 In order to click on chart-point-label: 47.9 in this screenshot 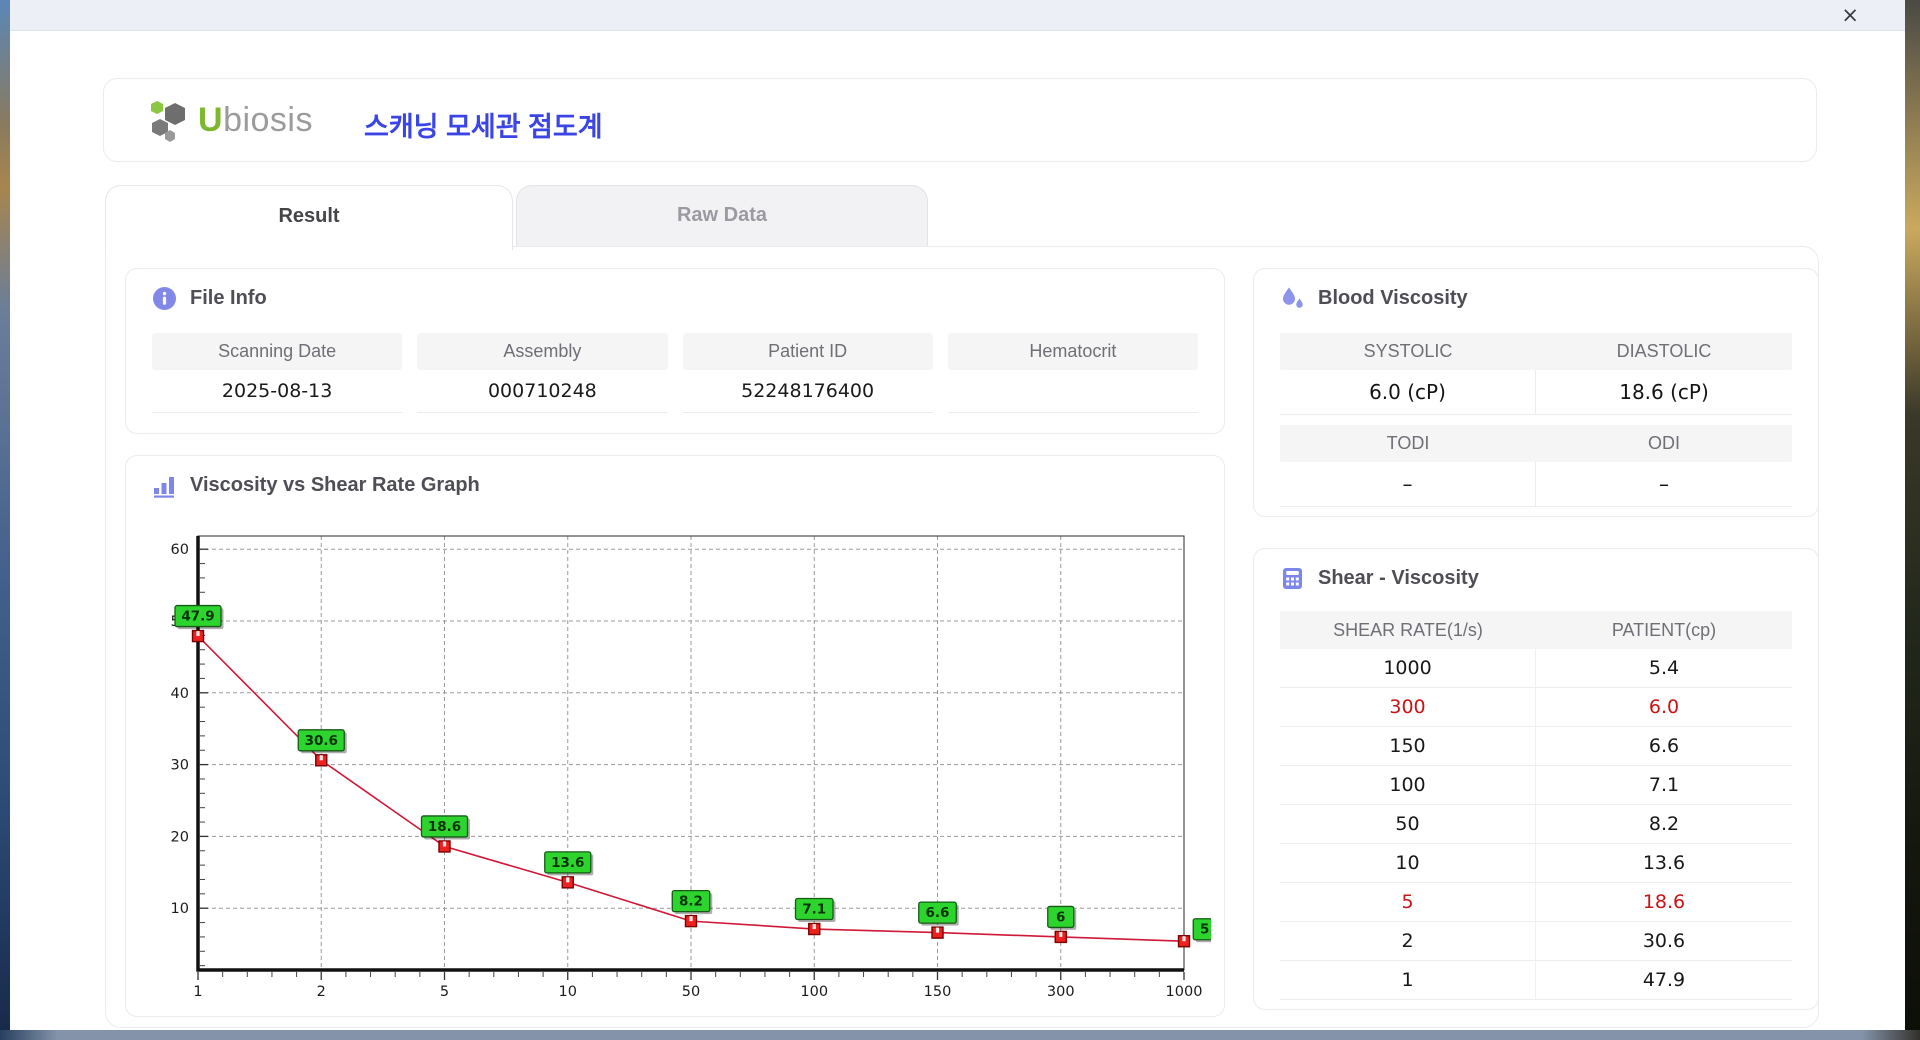, I will do `click(197, 617)`.